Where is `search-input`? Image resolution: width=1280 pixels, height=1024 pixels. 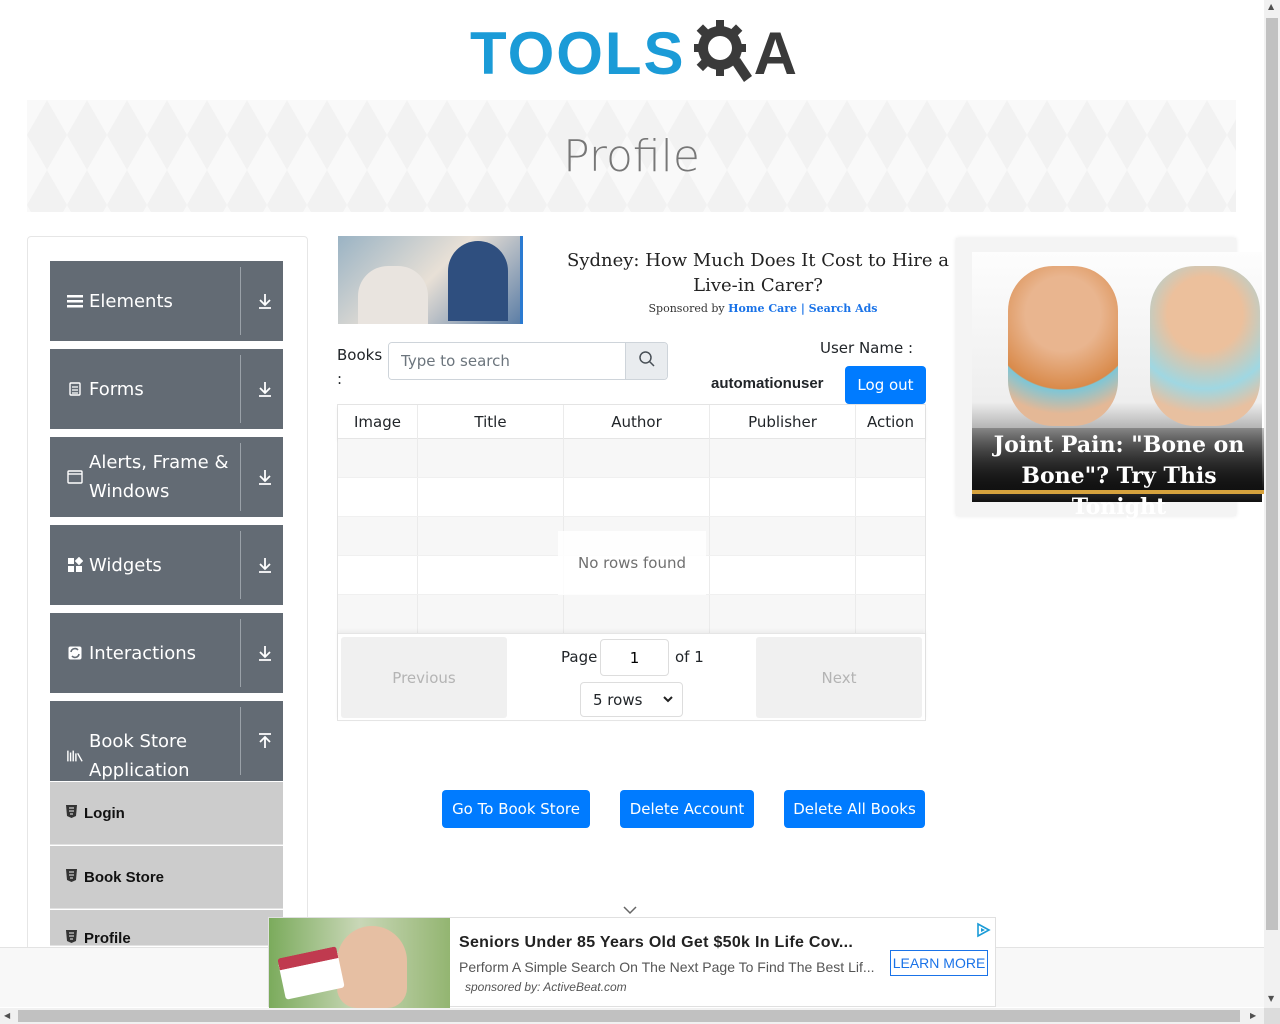
search-input is located at coordinates (507, 361).